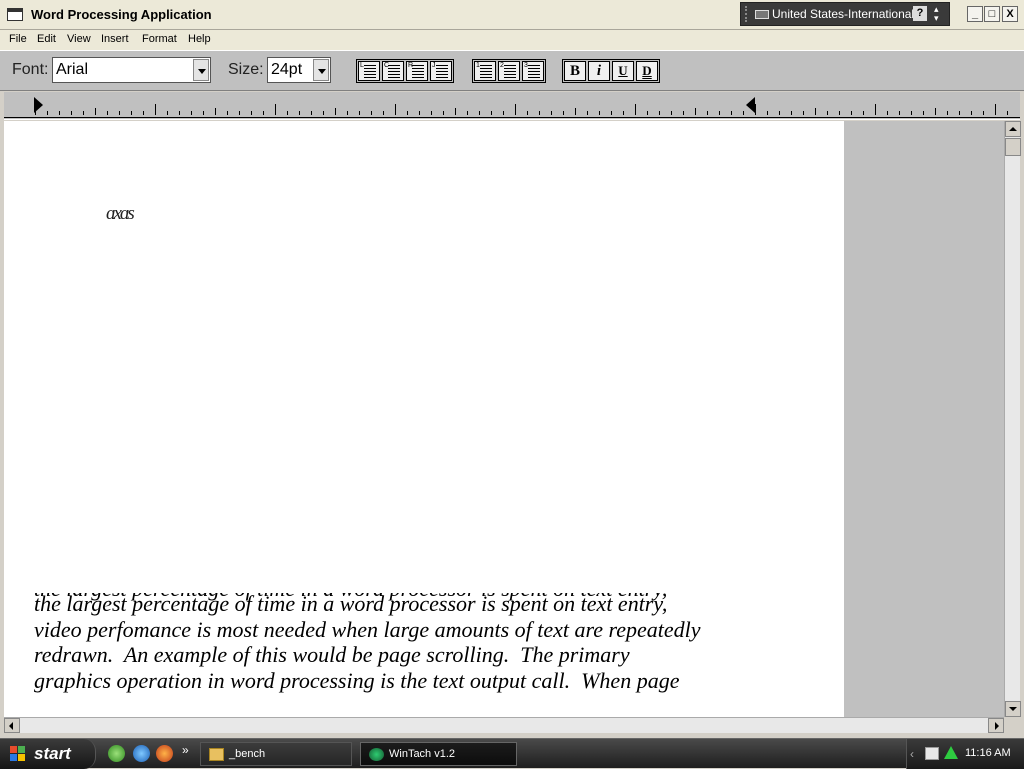 The height and width of the screenshot is (769, 1024). What do you see at coordinates (599, 71) in the screenshot?
I see `italic-button: i` at bounding box center [599, 71].